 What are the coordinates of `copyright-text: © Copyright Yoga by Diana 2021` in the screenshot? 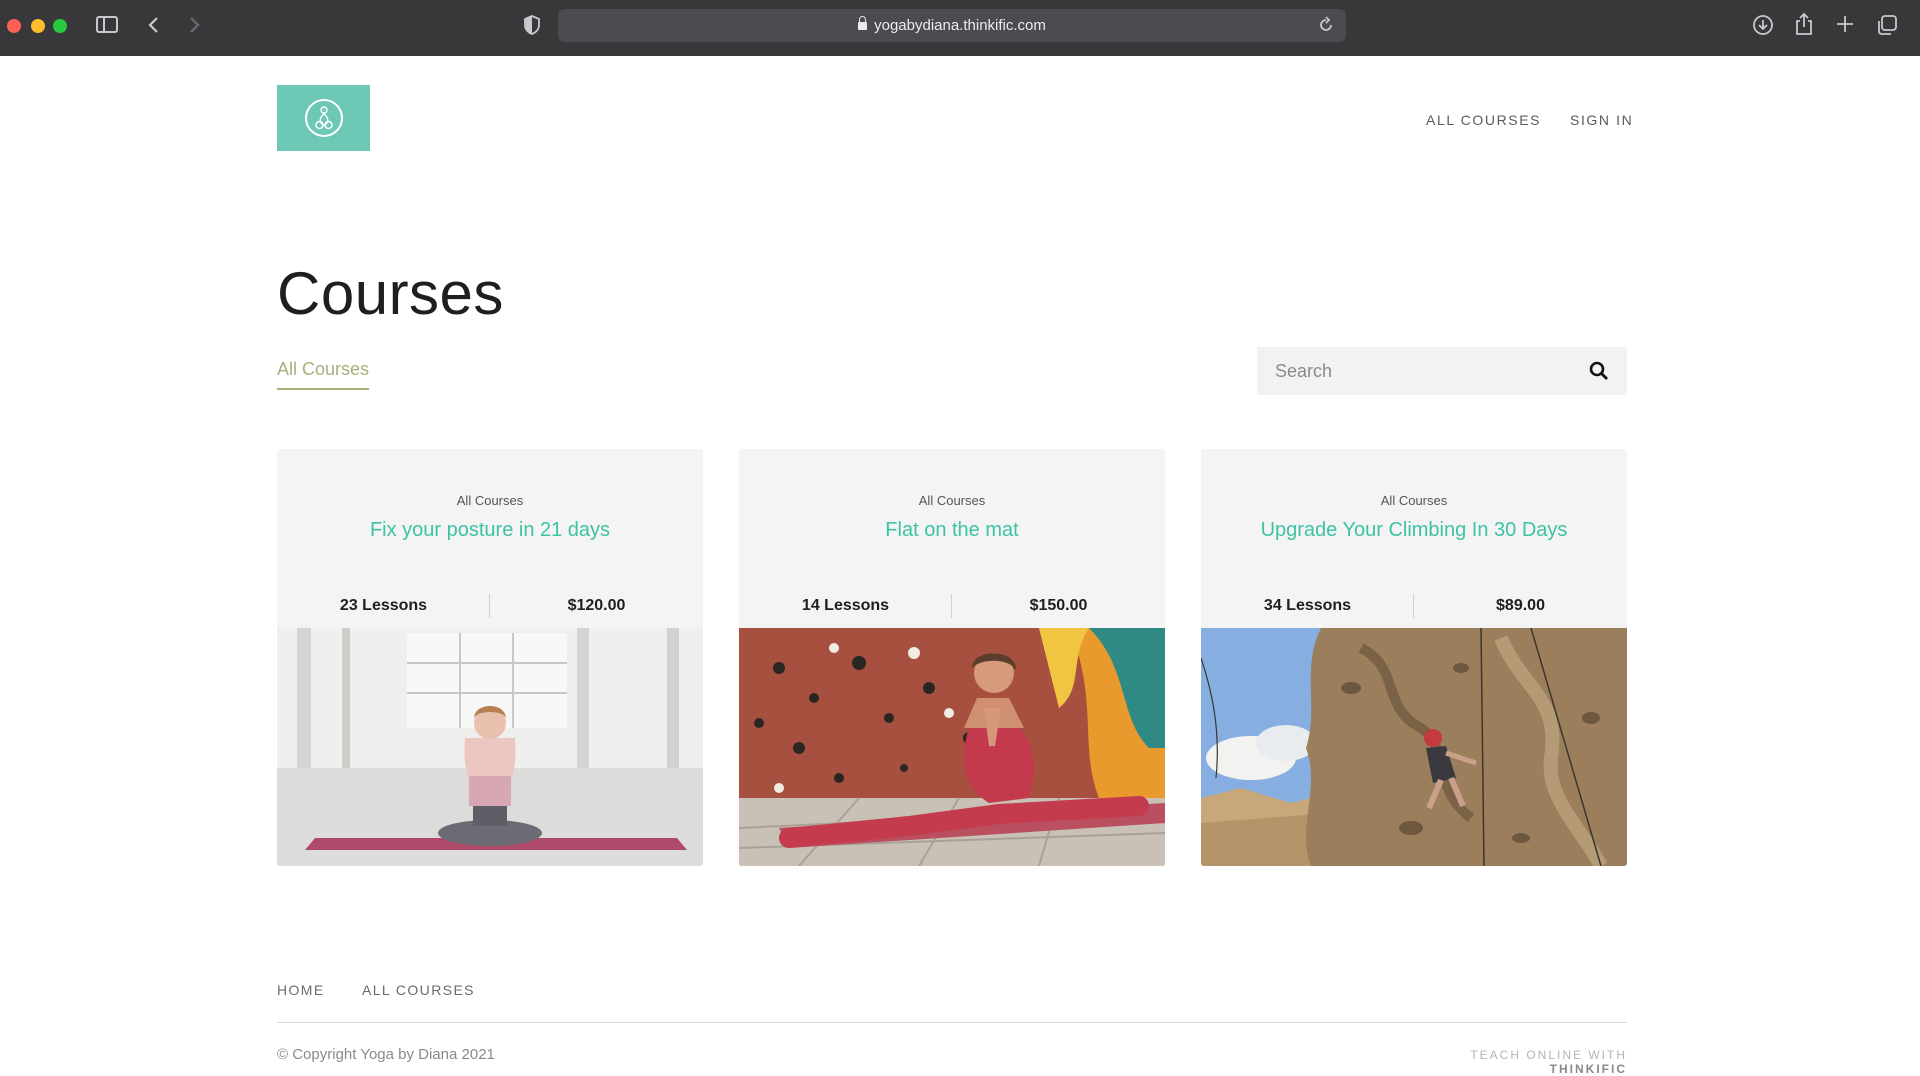 It's located at (386, 1054).